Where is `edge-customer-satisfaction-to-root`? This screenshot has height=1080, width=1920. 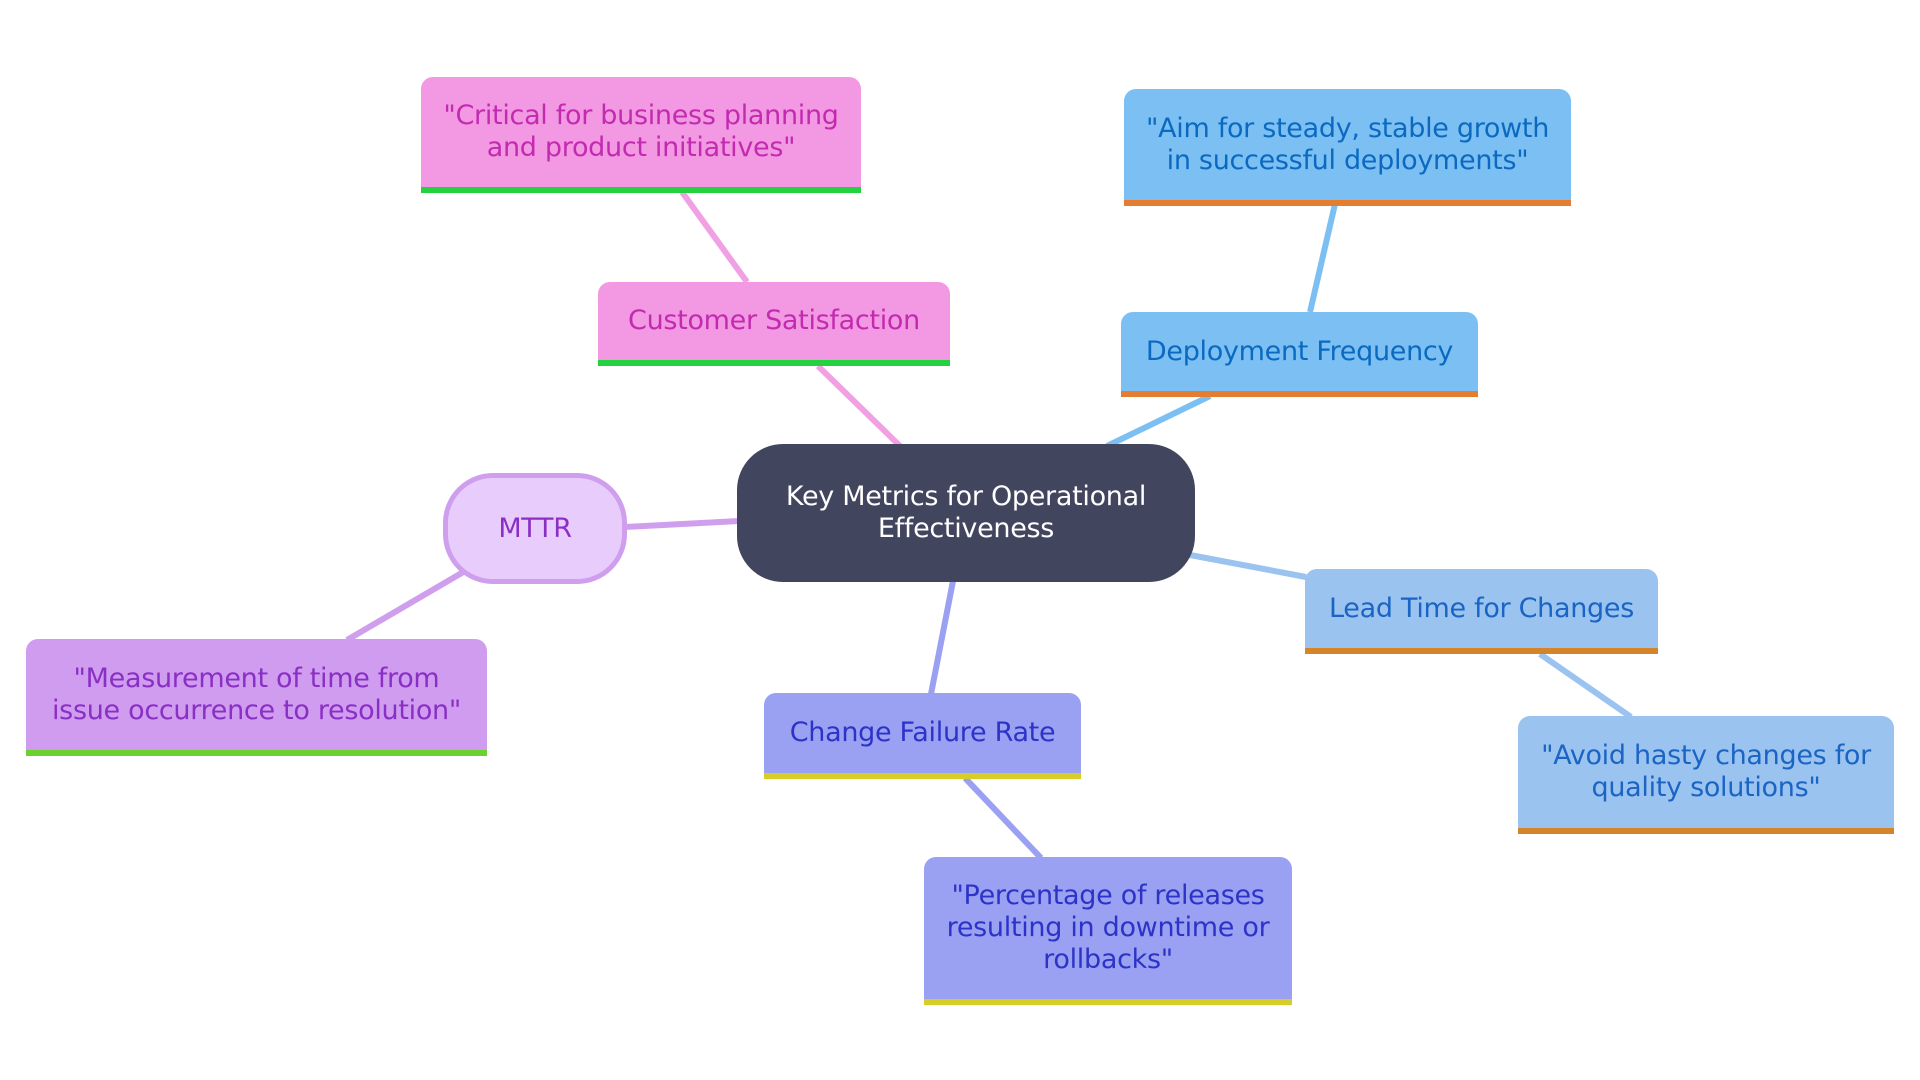
edge-customer-satisfaction-to-root is located at coordinates (859, 406).